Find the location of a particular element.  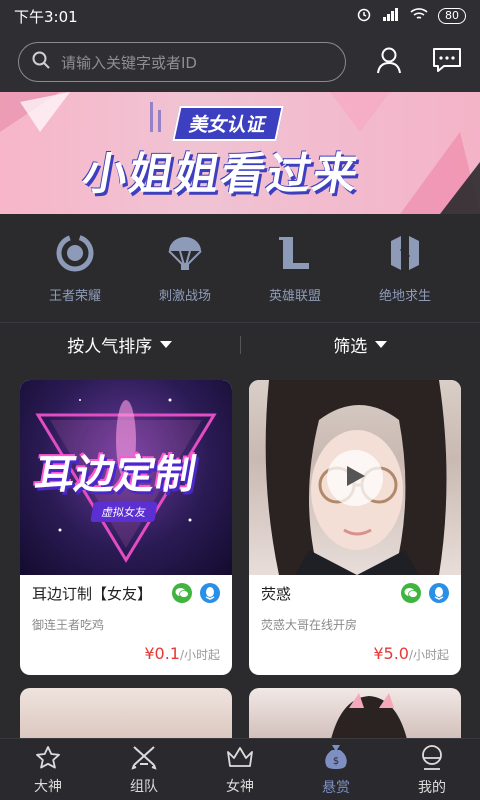

category-honor-of-kings: 王者荣耀 is located at coordinates (75, 268).